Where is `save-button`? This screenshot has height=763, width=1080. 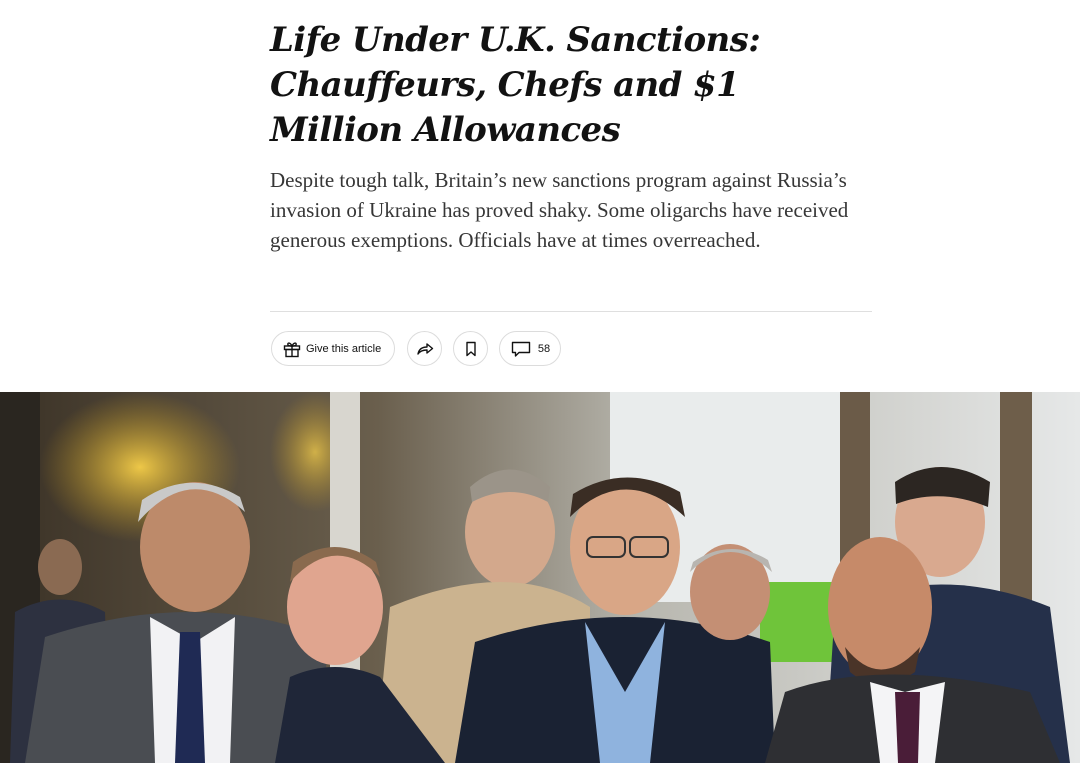 save-button is located at coordinates (470, 348).